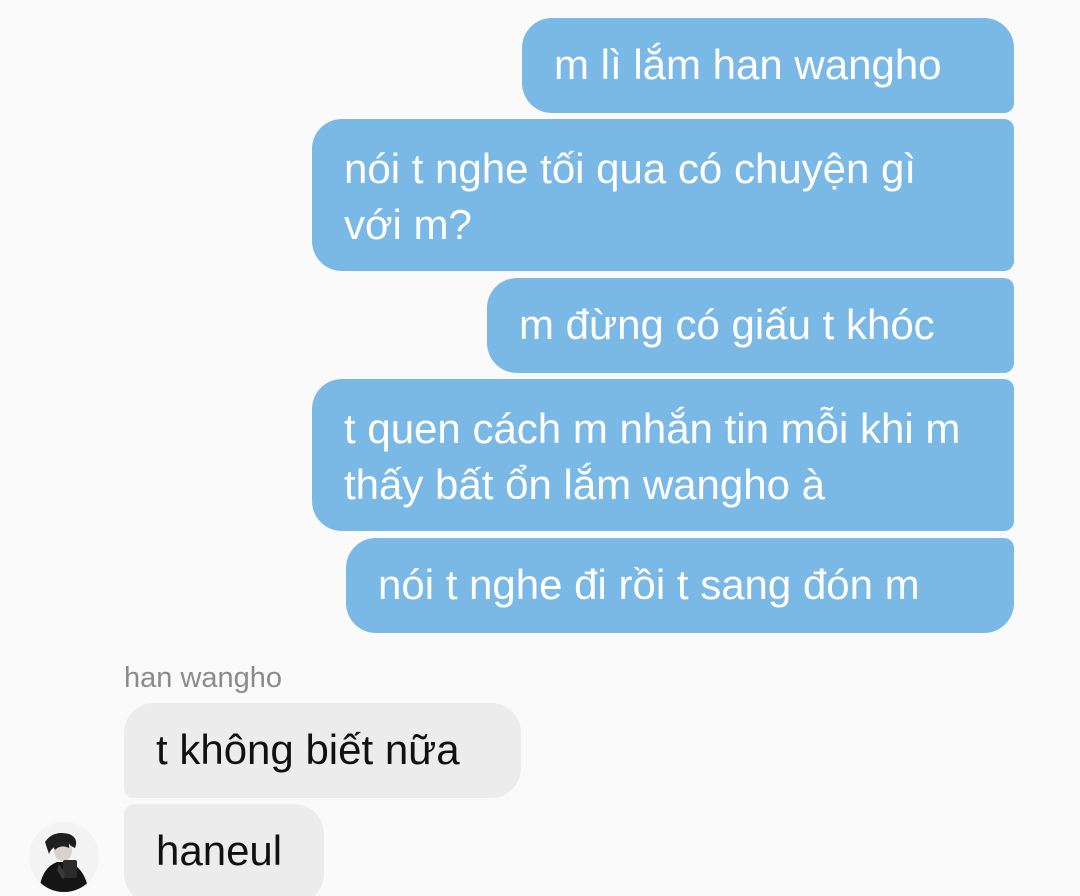 The width and height of the screenshot is (1080, 896). I want to click on avatar, so click(64, 857).